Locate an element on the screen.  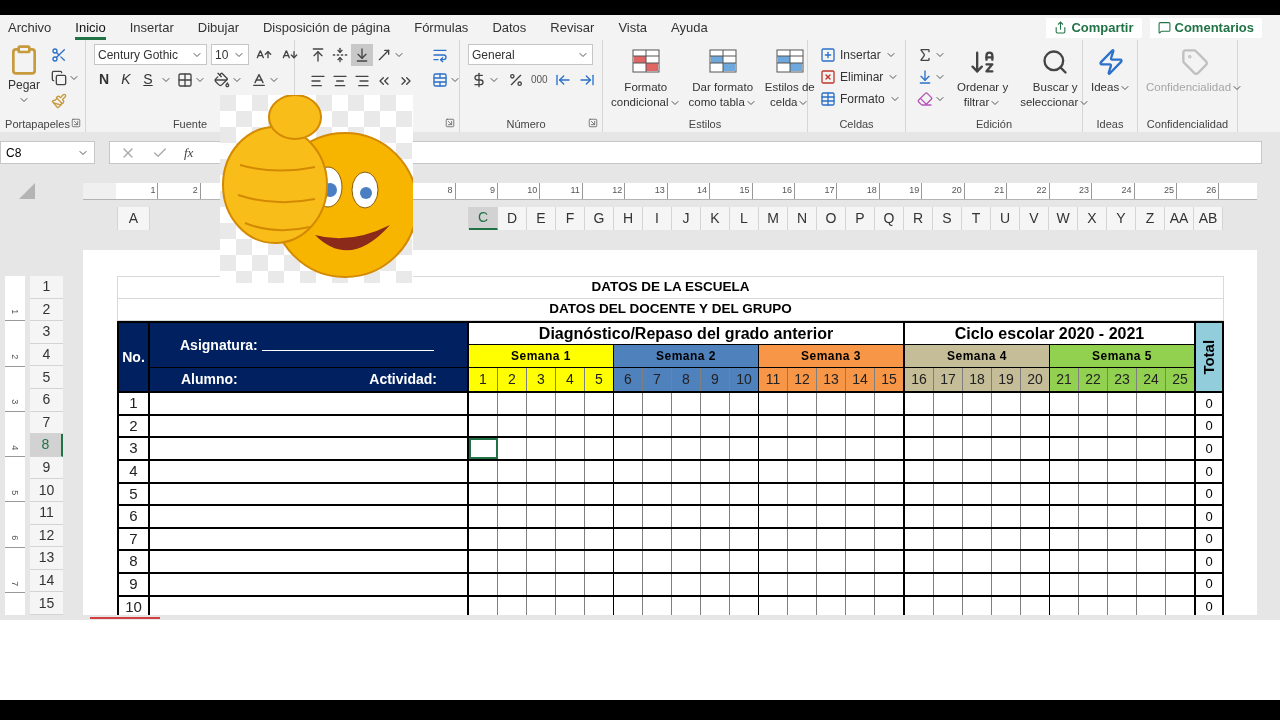
ruler-number: 25 is located at coordinates (1168, 191).